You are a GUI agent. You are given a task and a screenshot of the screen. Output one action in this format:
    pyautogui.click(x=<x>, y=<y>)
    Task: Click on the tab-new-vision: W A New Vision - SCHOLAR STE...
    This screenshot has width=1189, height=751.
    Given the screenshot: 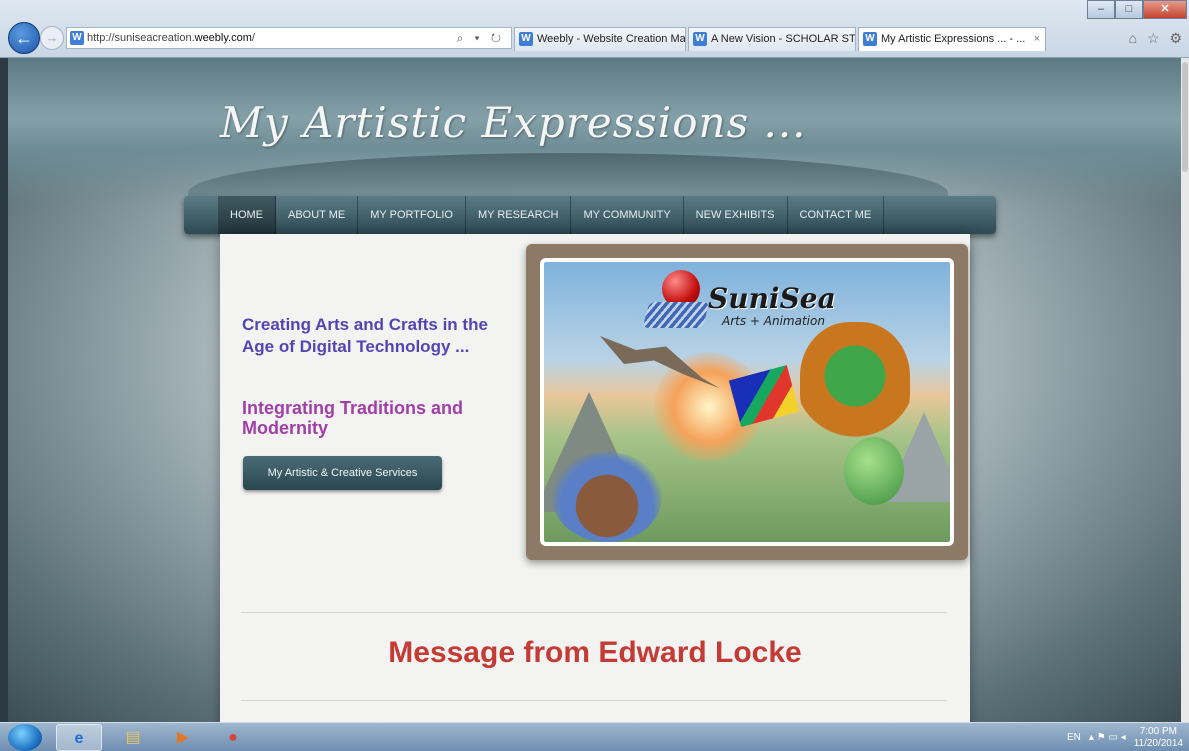 What is the action you would take?
    pyautogui.click(x=772, y=39)
    